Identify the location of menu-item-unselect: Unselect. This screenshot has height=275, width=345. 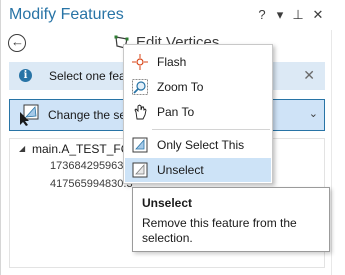
(198, 170).